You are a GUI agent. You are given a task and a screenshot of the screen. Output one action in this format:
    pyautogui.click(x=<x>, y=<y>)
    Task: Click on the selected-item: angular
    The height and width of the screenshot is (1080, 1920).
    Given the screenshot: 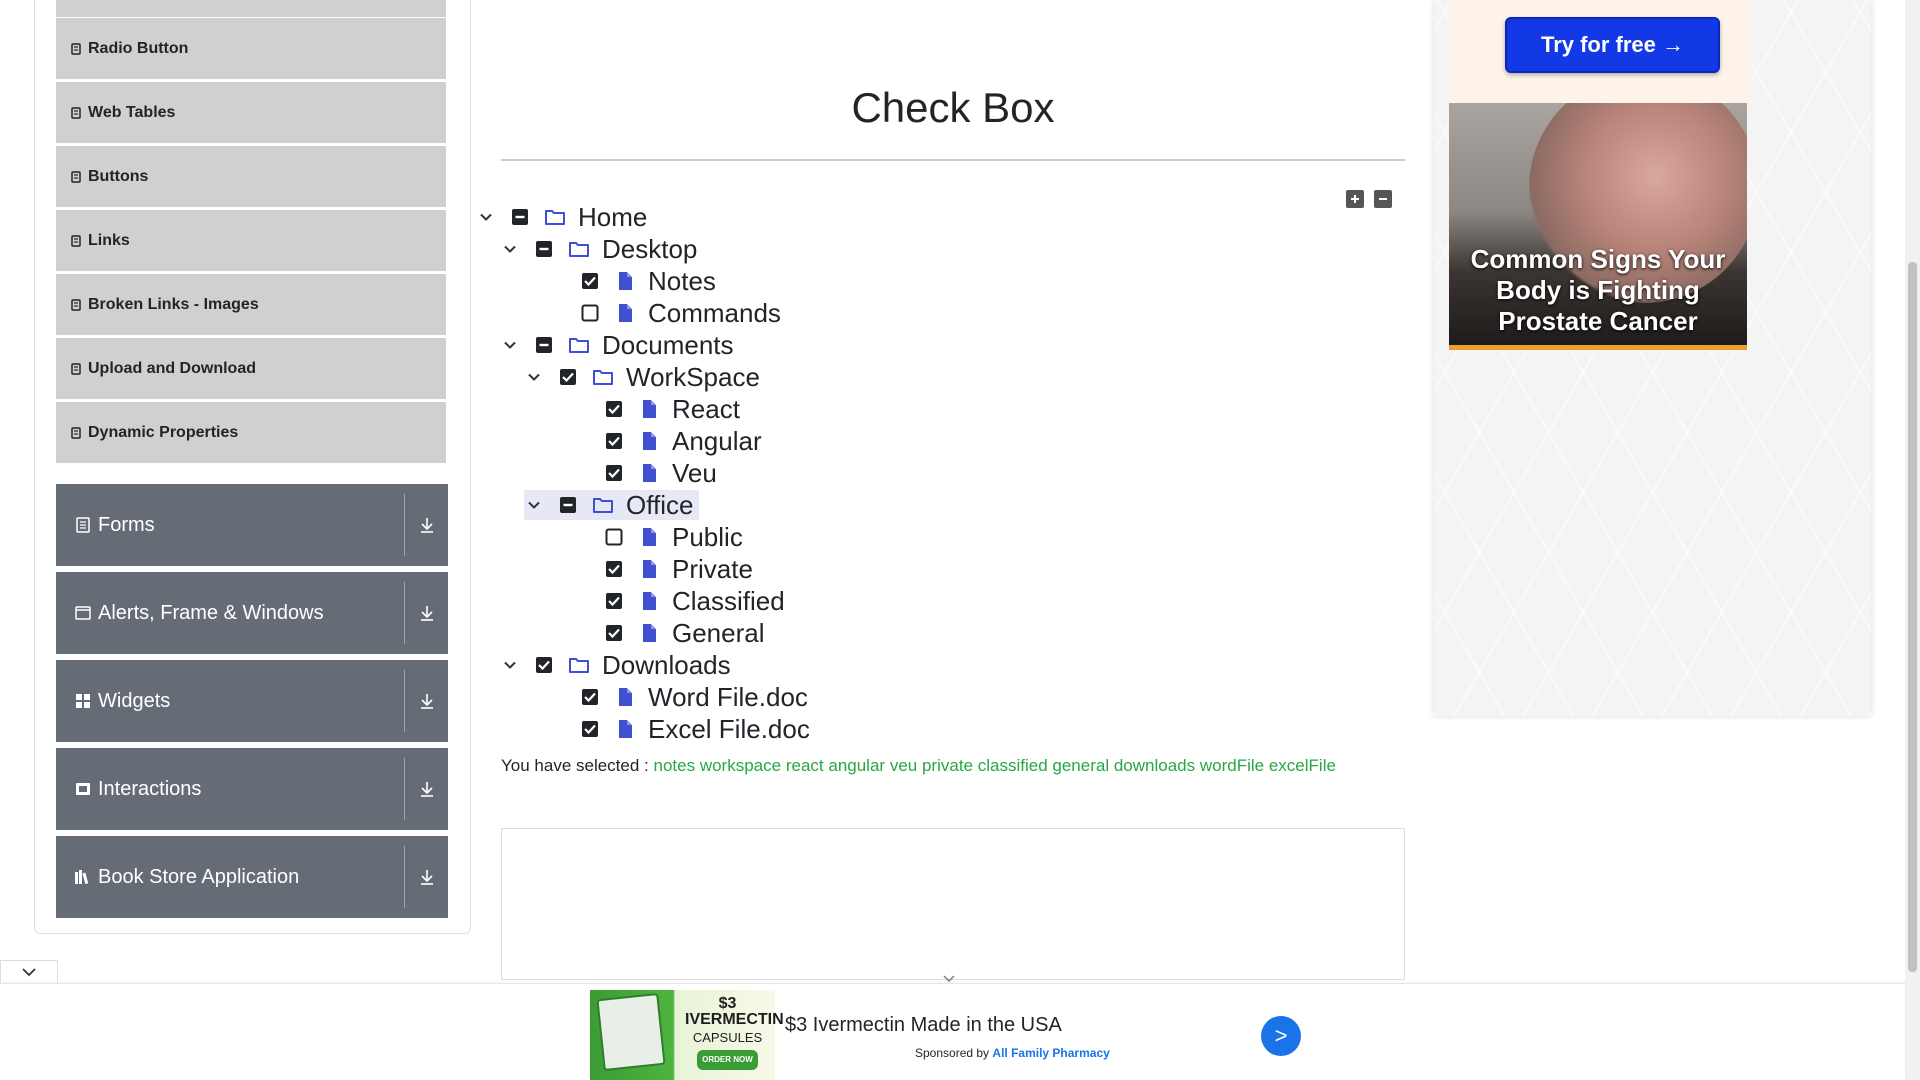 What is the action you would take?
    pyautogui.click(x=857, y=765)
    